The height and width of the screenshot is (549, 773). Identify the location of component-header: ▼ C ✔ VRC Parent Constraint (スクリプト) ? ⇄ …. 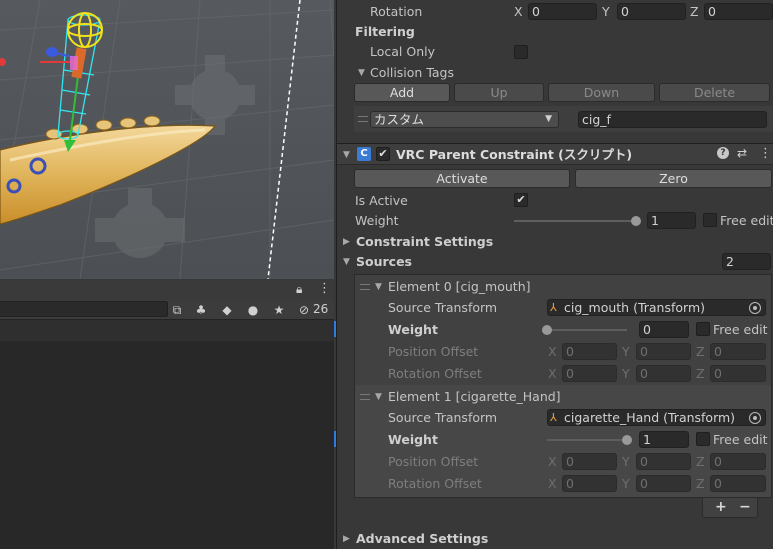
(555, 154).